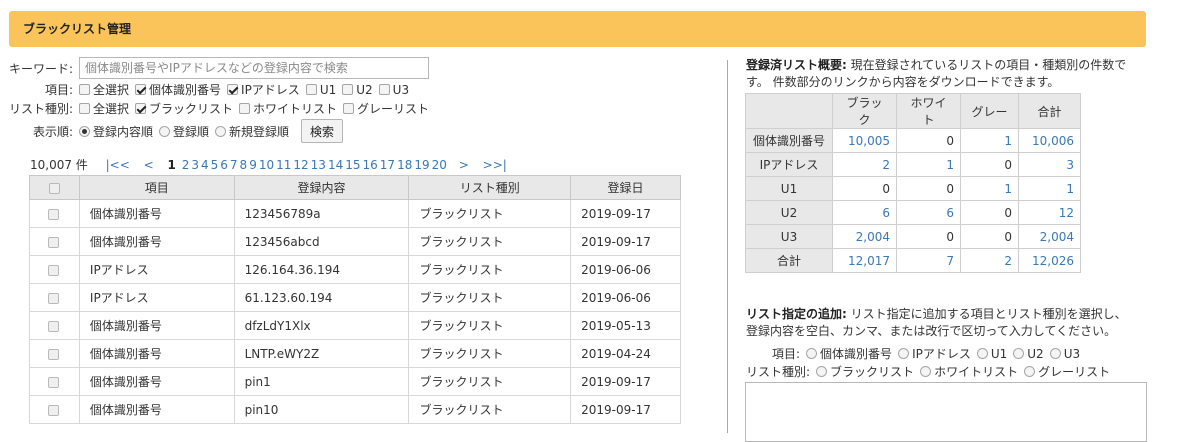 Image resolution: width=1190 pixels, height=442 pixels. I want to click on add-type-whitelist-radio, so click(926, 371).